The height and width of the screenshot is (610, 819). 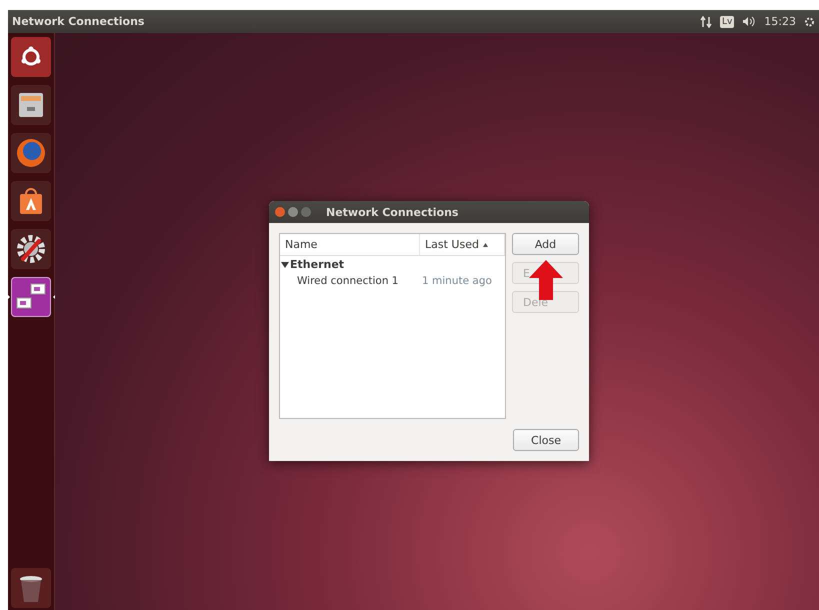 What do you see at coordinates (809, 22) in the screenshot?
I see `power-gear-icon` at bounding box center [809, 22].